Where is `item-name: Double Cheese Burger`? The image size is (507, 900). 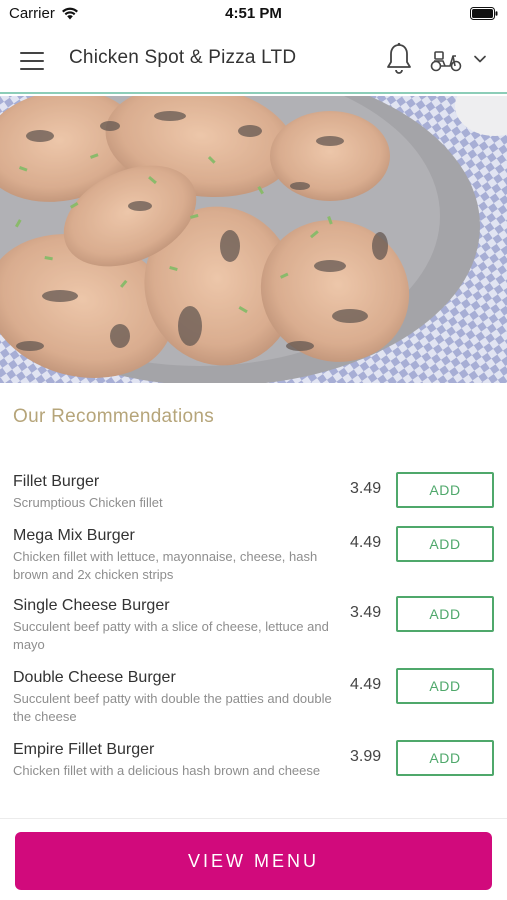
item-name: Double Cheese Burger is located at coordinates (94, 677).